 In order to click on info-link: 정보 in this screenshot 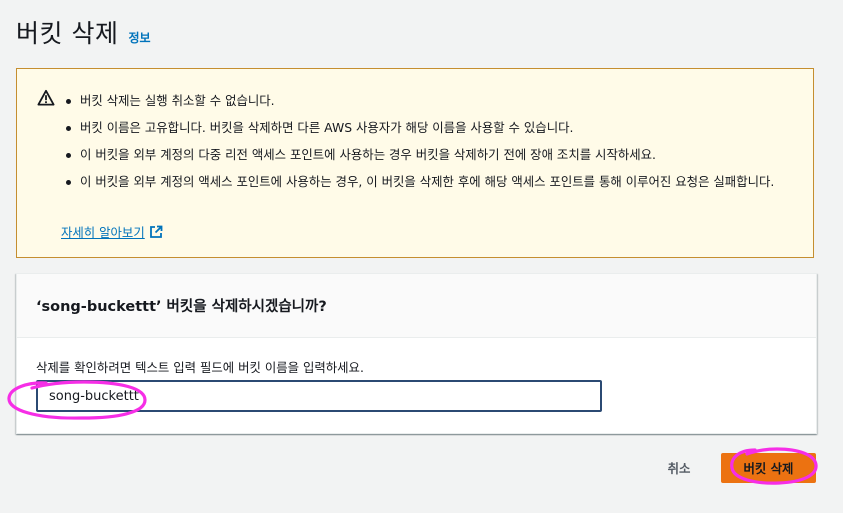, I will do `click(139, 37)`.